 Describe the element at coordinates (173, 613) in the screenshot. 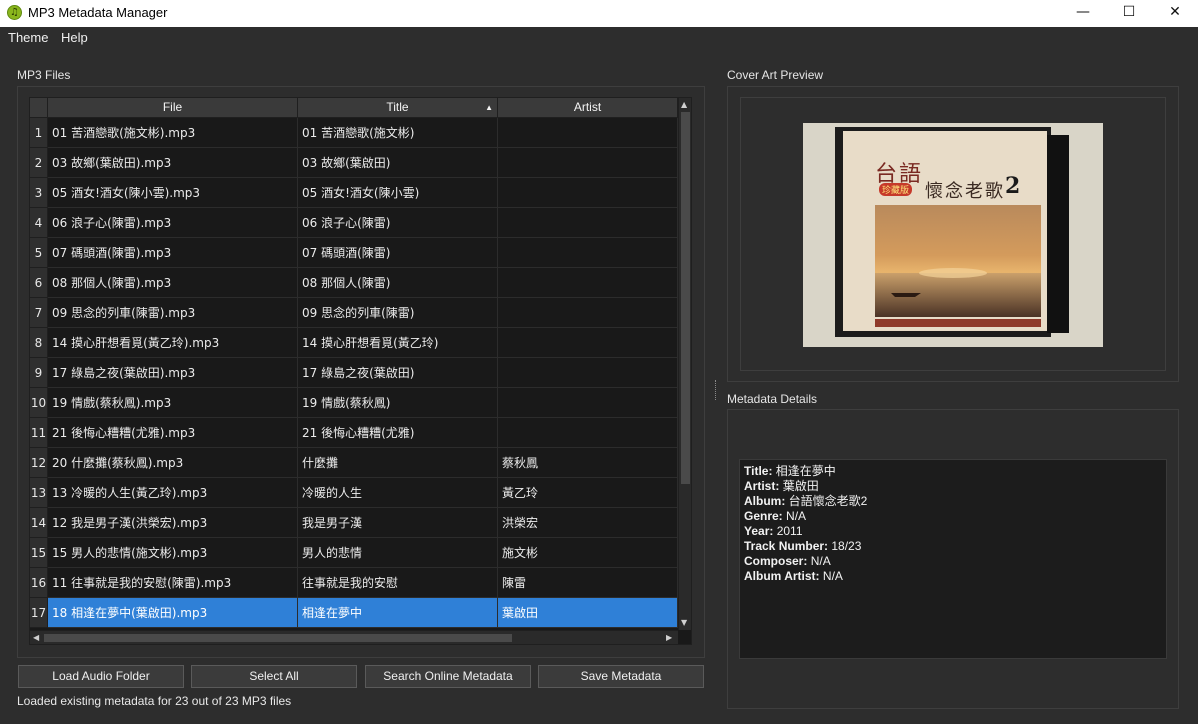

I see `cell-file: 18 相逢在夢中(葉啟田).mp3` at that location.